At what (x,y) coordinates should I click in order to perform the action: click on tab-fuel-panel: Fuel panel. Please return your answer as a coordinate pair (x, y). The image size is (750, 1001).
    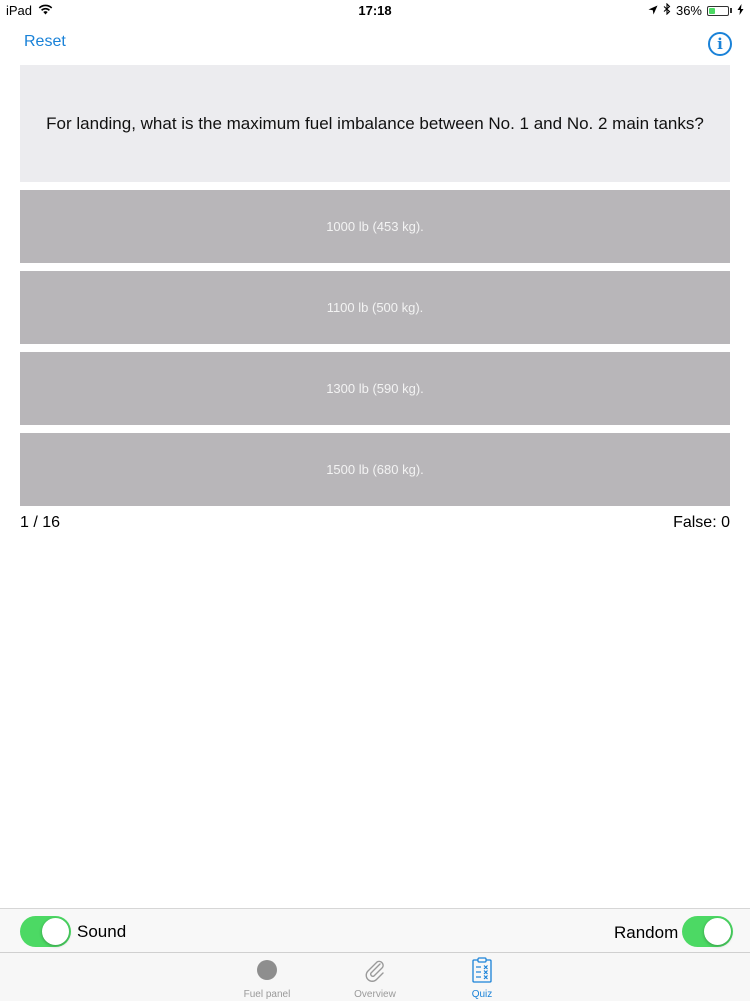
    Looking at the image, I should click on (267, 979).